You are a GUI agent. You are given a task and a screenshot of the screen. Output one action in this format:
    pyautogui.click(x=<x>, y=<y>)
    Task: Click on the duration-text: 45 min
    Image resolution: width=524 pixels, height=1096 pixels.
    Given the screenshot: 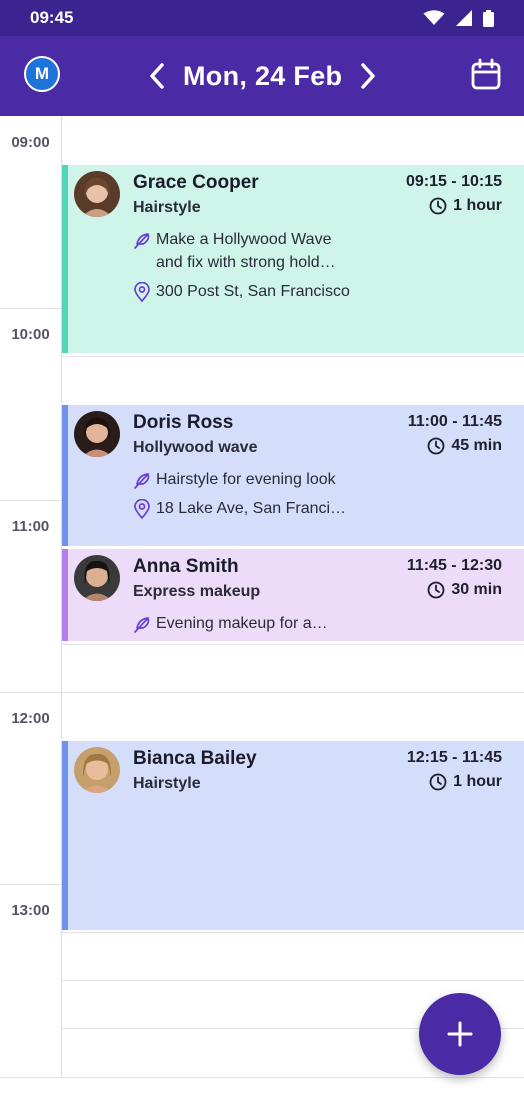 What is the action you would take?
    pyautogui.click(x=476, y=445)
    